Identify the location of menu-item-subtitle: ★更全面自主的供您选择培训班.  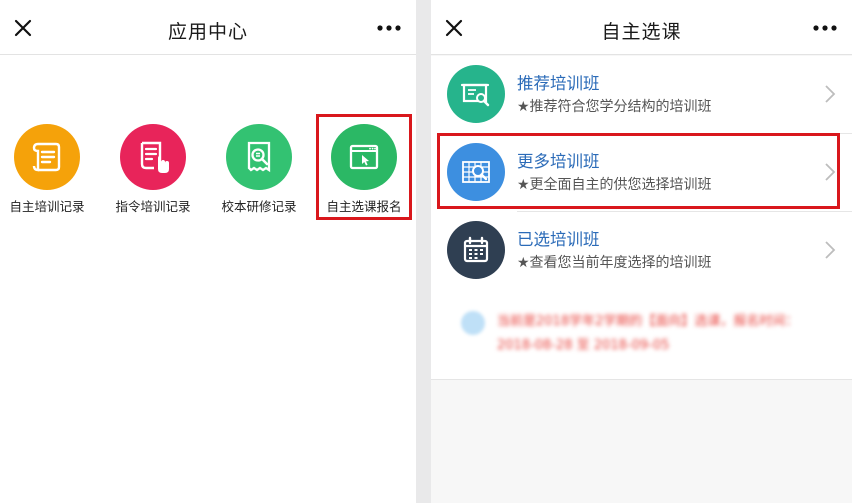
(614, 185).